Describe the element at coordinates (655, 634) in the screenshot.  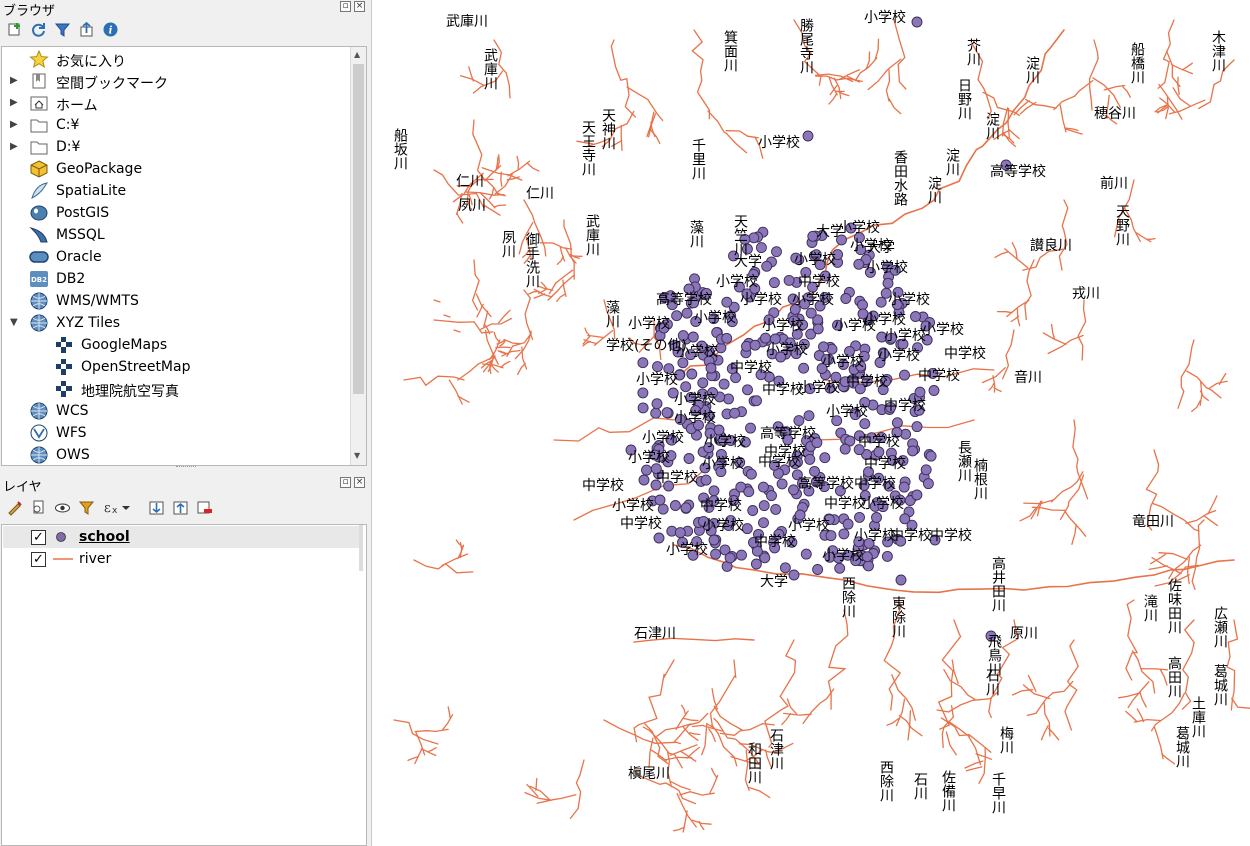
I see `map-label-ishizu1: 石津川` at that location.